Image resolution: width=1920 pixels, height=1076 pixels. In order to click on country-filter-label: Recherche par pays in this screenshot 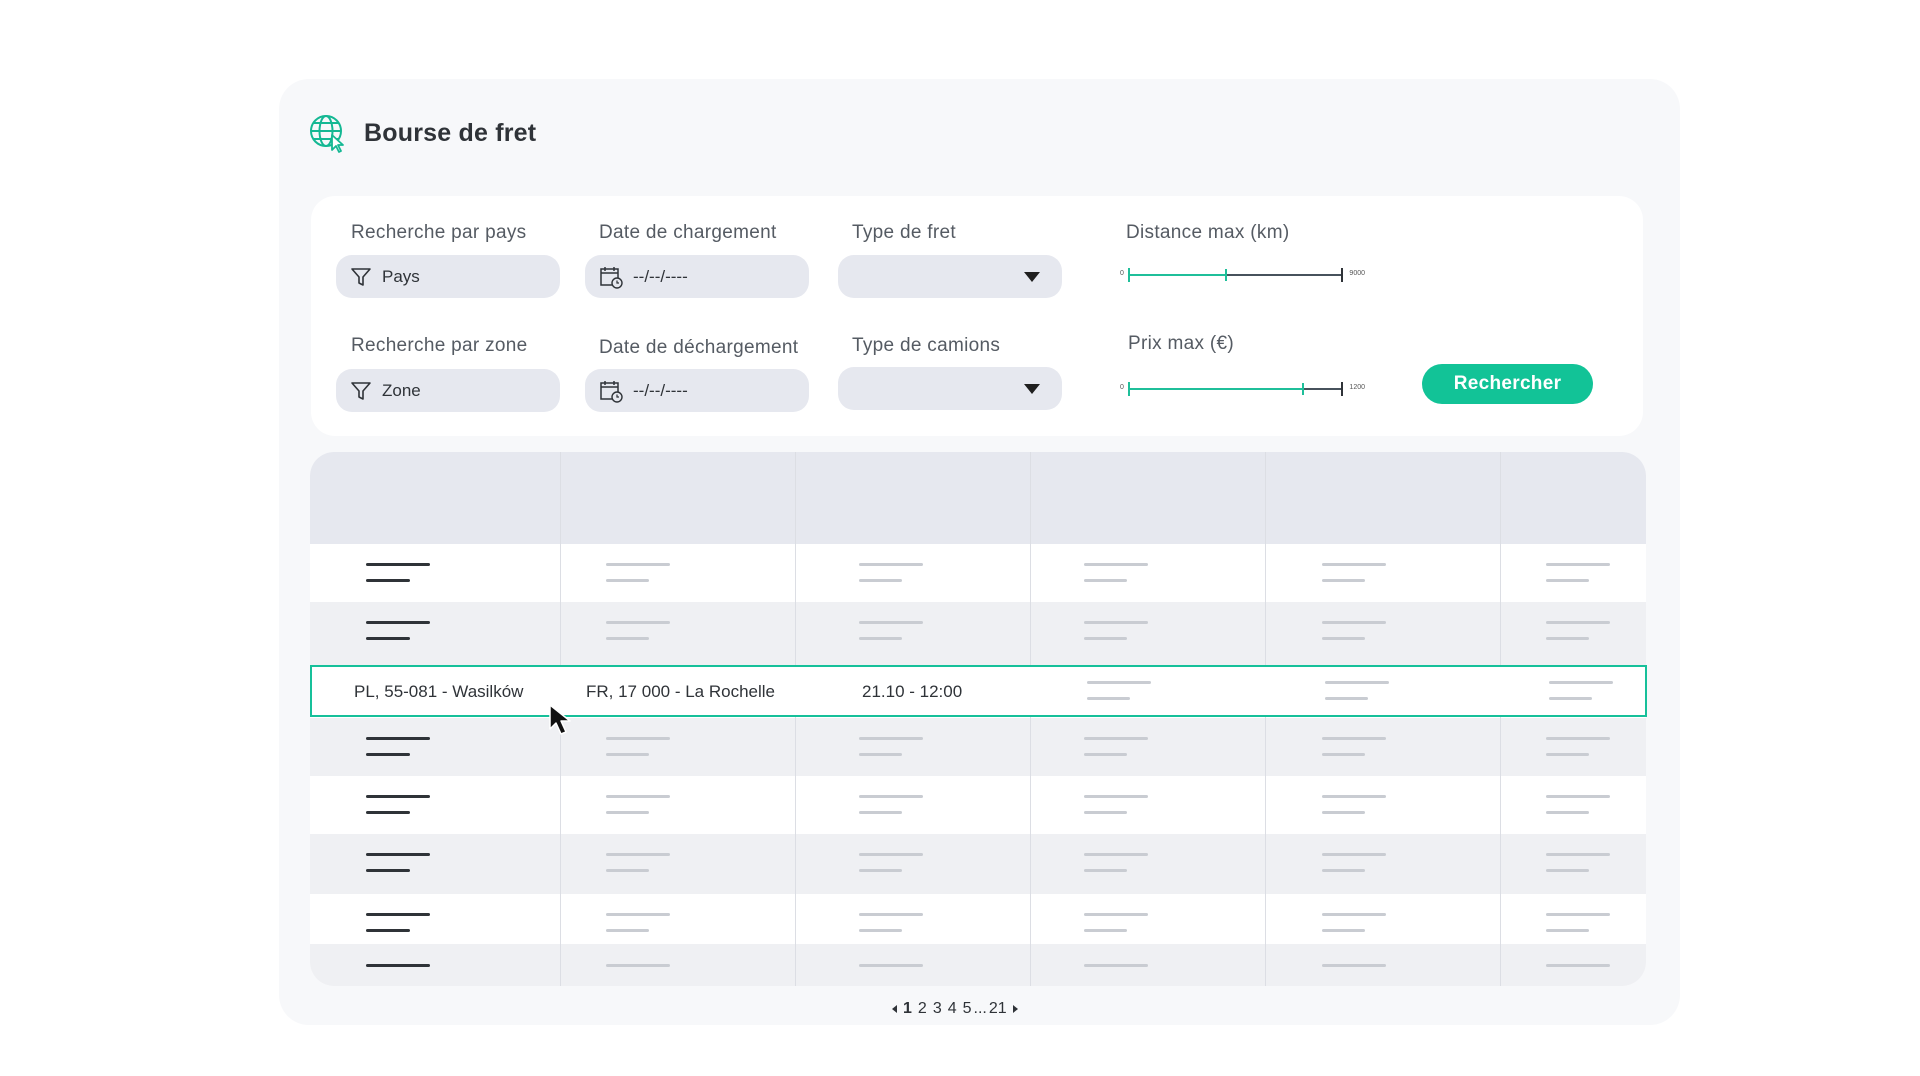, I will do `click(439, 232)`.